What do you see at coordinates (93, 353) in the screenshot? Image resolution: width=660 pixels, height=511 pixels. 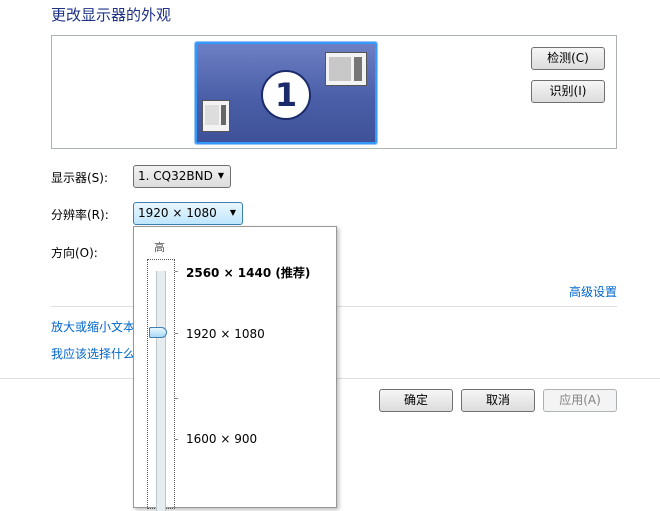 I see `help-choose-link: 我应该选择什么` at bounding box center [93, 353].